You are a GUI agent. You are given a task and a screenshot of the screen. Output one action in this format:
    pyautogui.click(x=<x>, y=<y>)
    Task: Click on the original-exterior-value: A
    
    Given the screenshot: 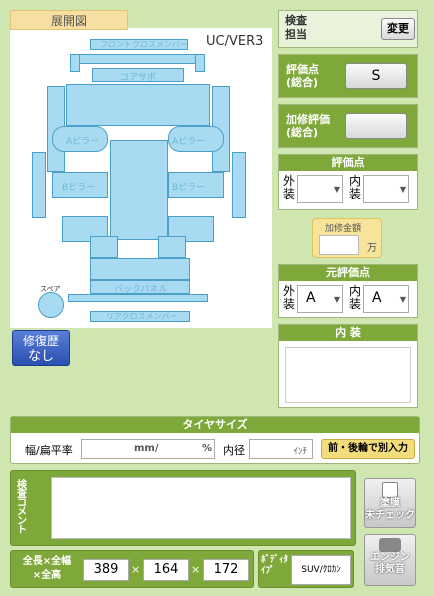 What is the action you would take?
    pyautogui.click(x=311, y=298)
    